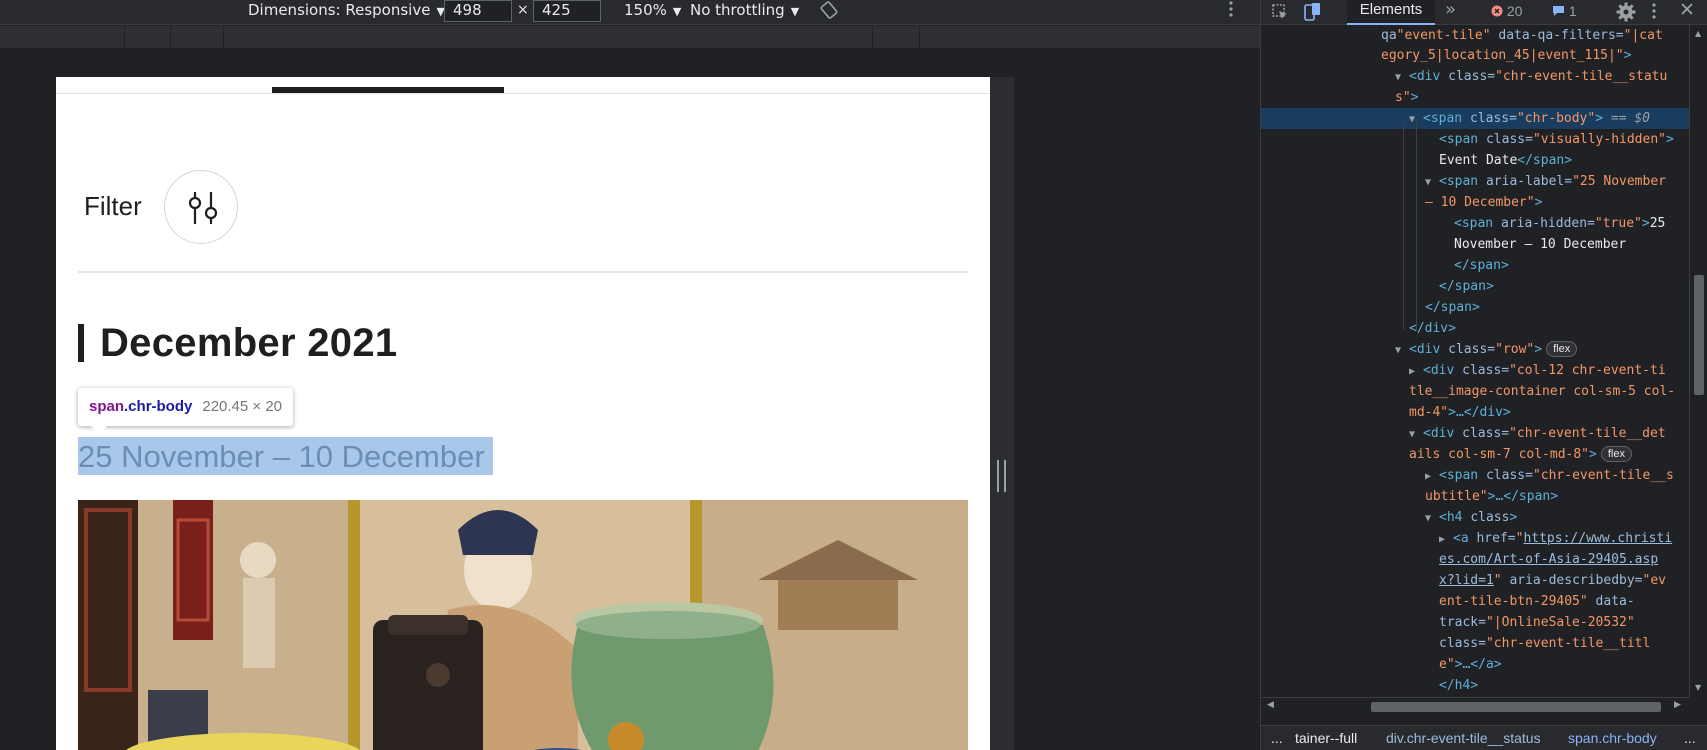 Image resolution: width=1707 pixels, height=750 pixels. Describe the element at coordinates (1491, 496) in the screenshot. I see `dom-line: ubtitle">…</span>` at that location.